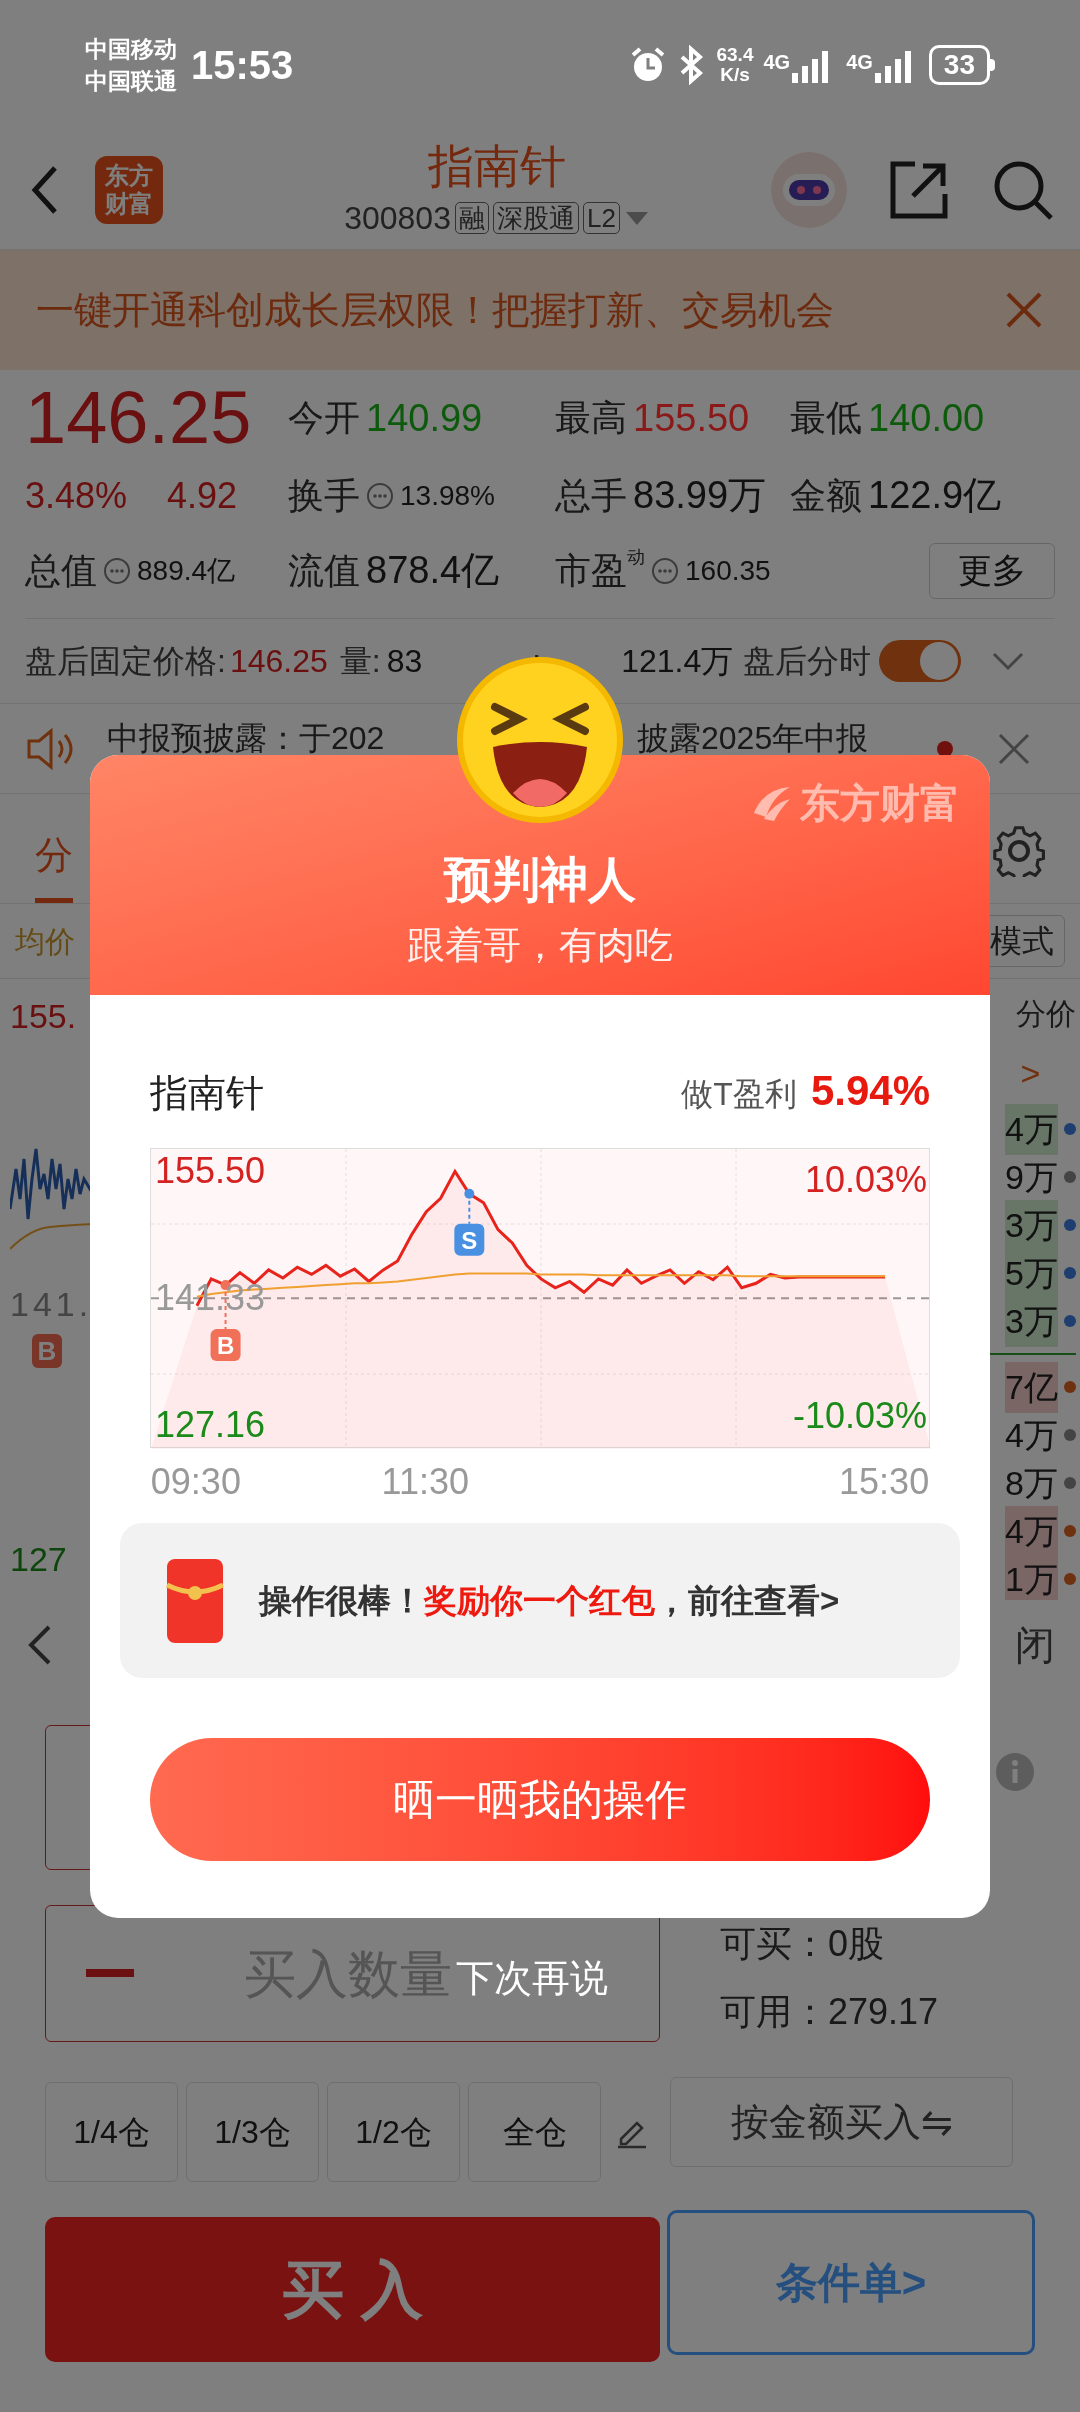 This screenshot has height=2412, width=1080. I want to click on stat-value: 140.00, so click(926, 418).